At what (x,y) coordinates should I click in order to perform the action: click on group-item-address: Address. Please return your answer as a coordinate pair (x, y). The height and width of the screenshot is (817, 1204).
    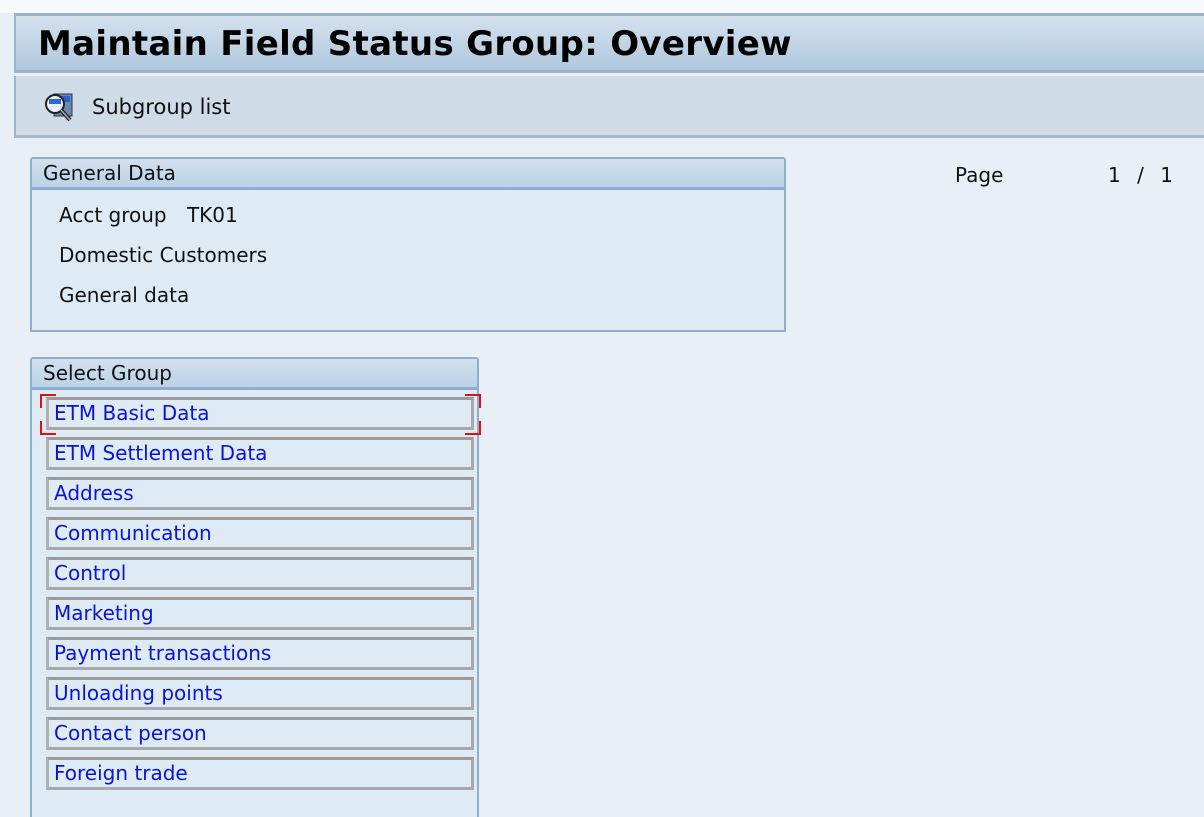
    Looking at the image, I should click on (260, 493).